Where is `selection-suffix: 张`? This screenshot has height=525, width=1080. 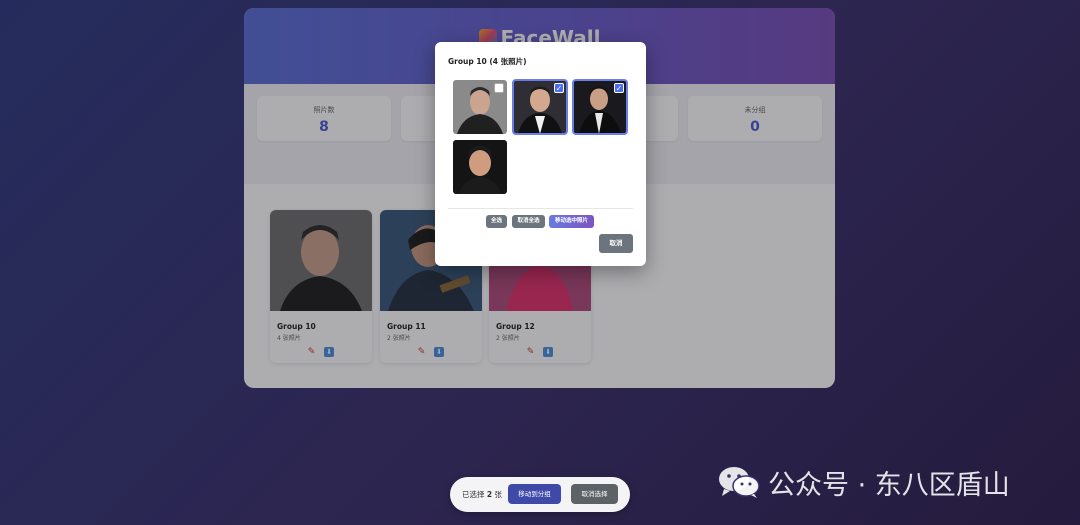 selection-suffix: 张 is located at coordinates (498, 494).